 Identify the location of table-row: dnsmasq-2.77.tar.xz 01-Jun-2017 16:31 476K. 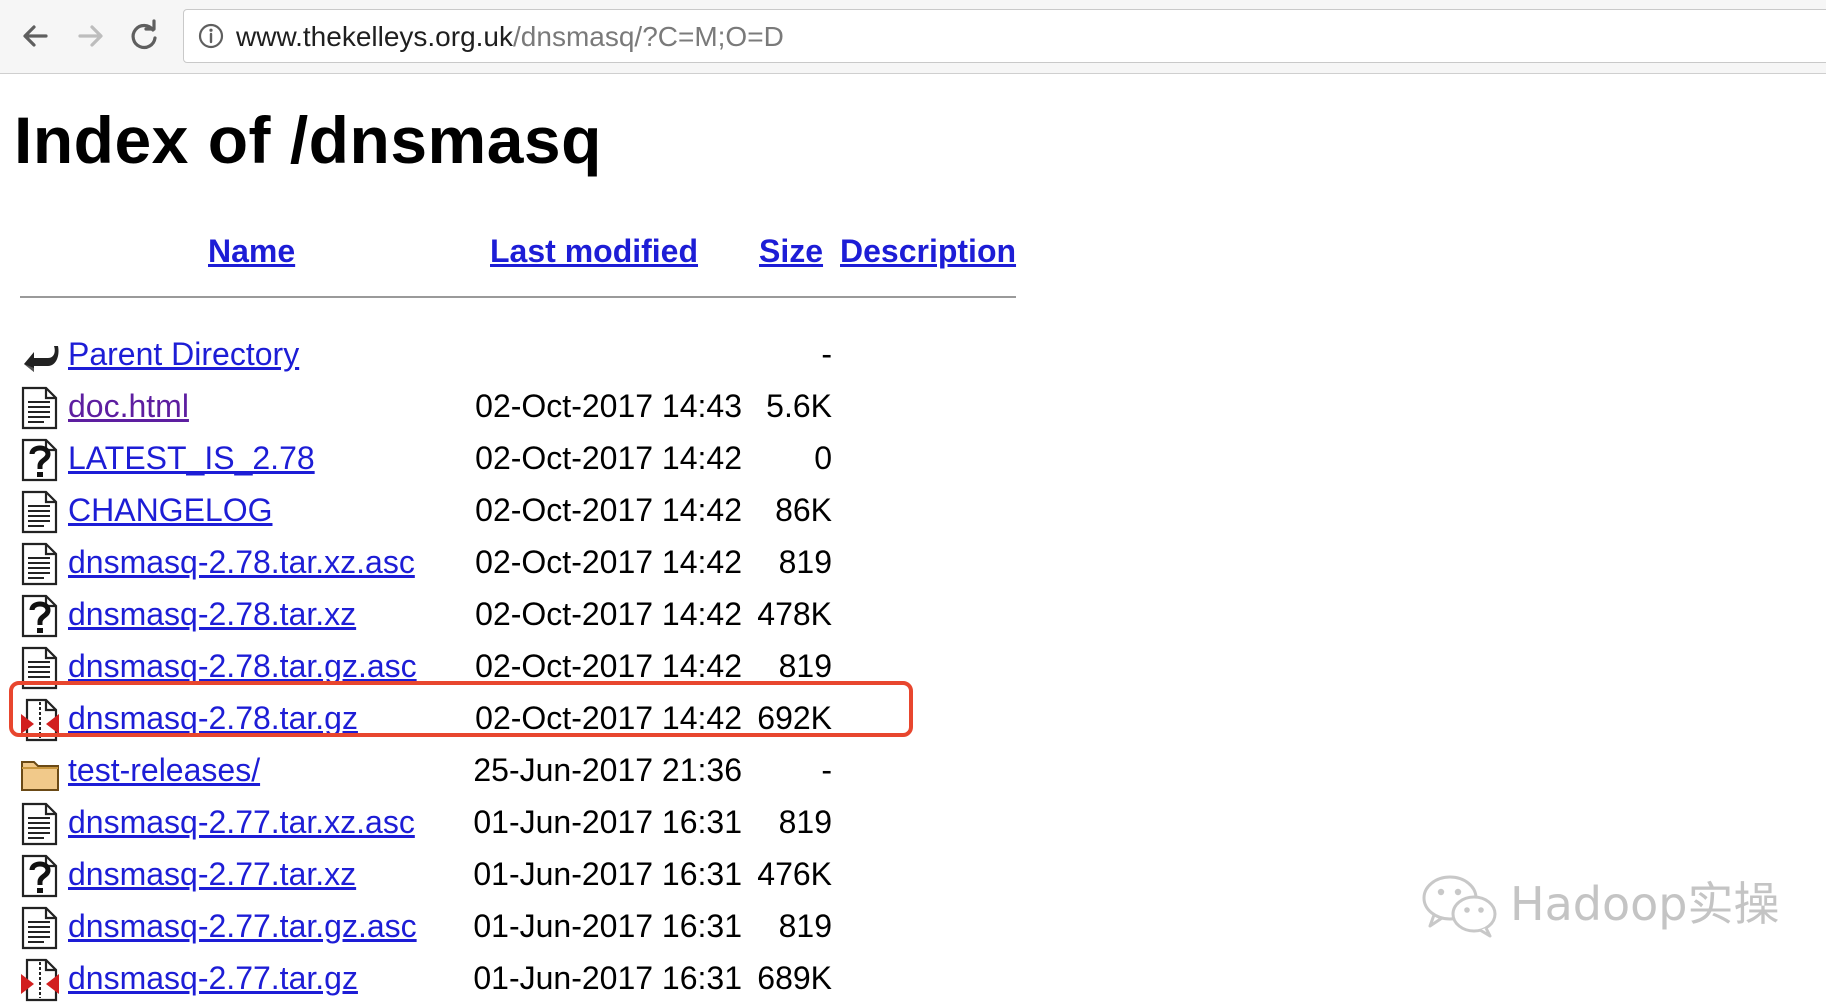
(450, 874).